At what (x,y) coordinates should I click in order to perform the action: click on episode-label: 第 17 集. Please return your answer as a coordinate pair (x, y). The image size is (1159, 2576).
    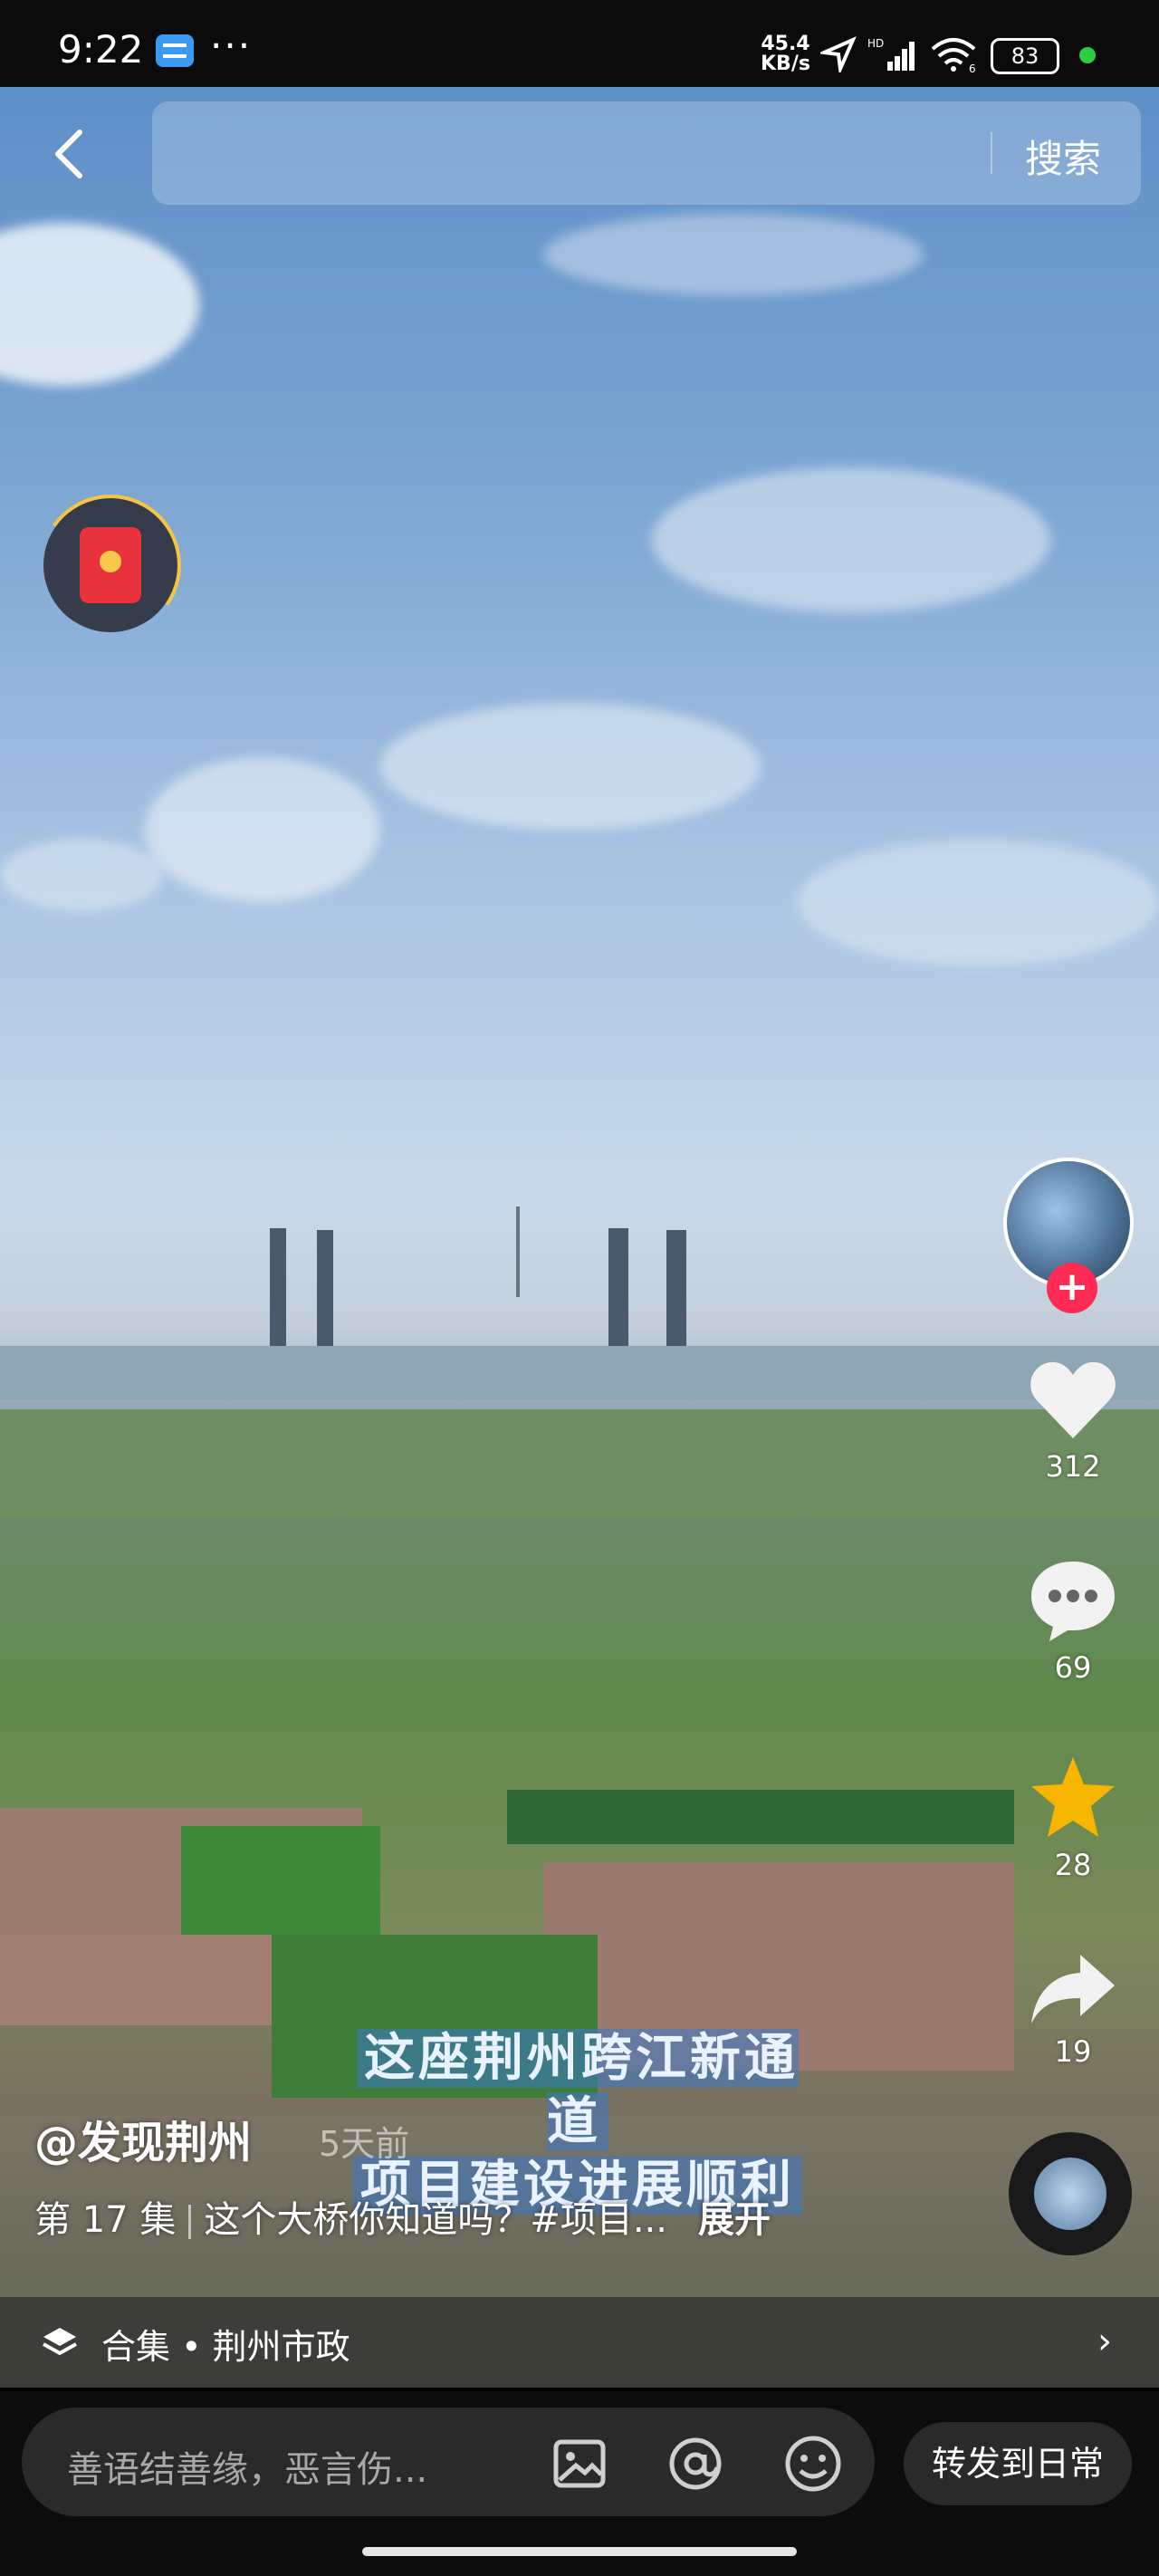
    Looking at the image, I should click on (105, 2220).